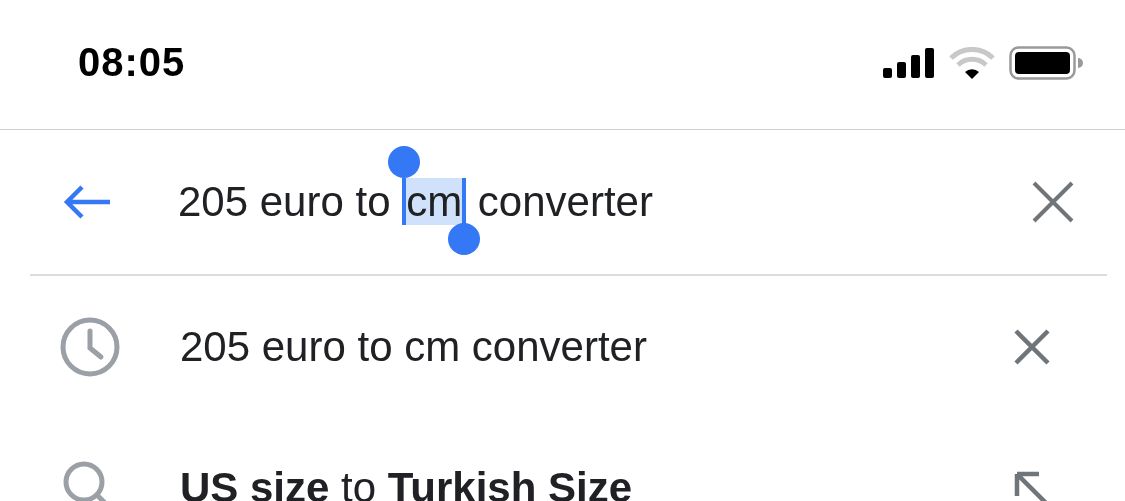  What do you see at coordinates (132, 62) in the screenshot?
I see `status-time: 08:05` at bounding box center [132, 62].